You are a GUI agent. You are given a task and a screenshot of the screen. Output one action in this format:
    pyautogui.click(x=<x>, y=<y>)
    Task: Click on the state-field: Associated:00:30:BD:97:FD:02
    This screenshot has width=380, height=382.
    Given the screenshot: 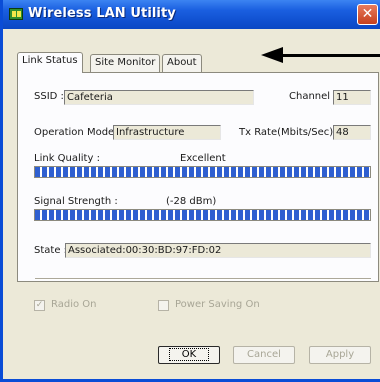 What is the action you would take?
    pyautogui.click(x=218, y=250)
    